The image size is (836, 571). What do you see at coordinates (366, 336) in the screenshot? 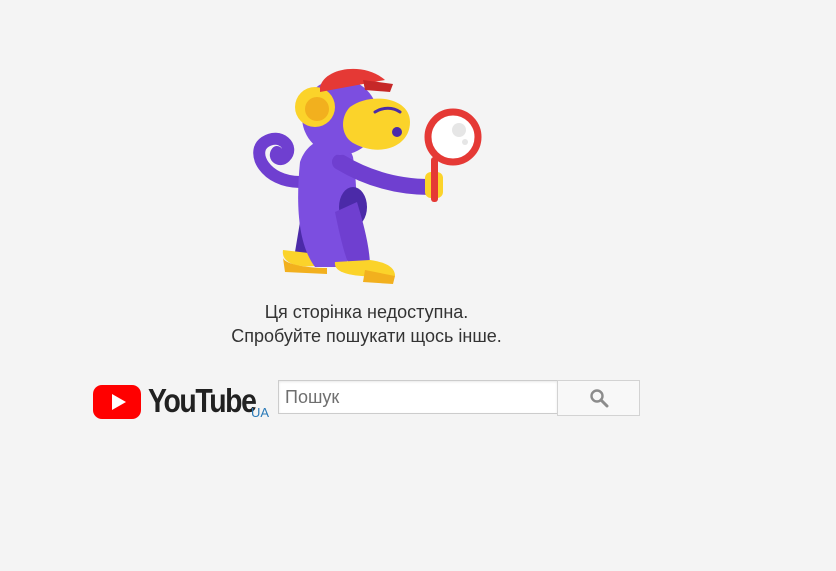
I see `message-line-2: Спробуйте пошукати щось інше.` at bounding box center [366, 336].